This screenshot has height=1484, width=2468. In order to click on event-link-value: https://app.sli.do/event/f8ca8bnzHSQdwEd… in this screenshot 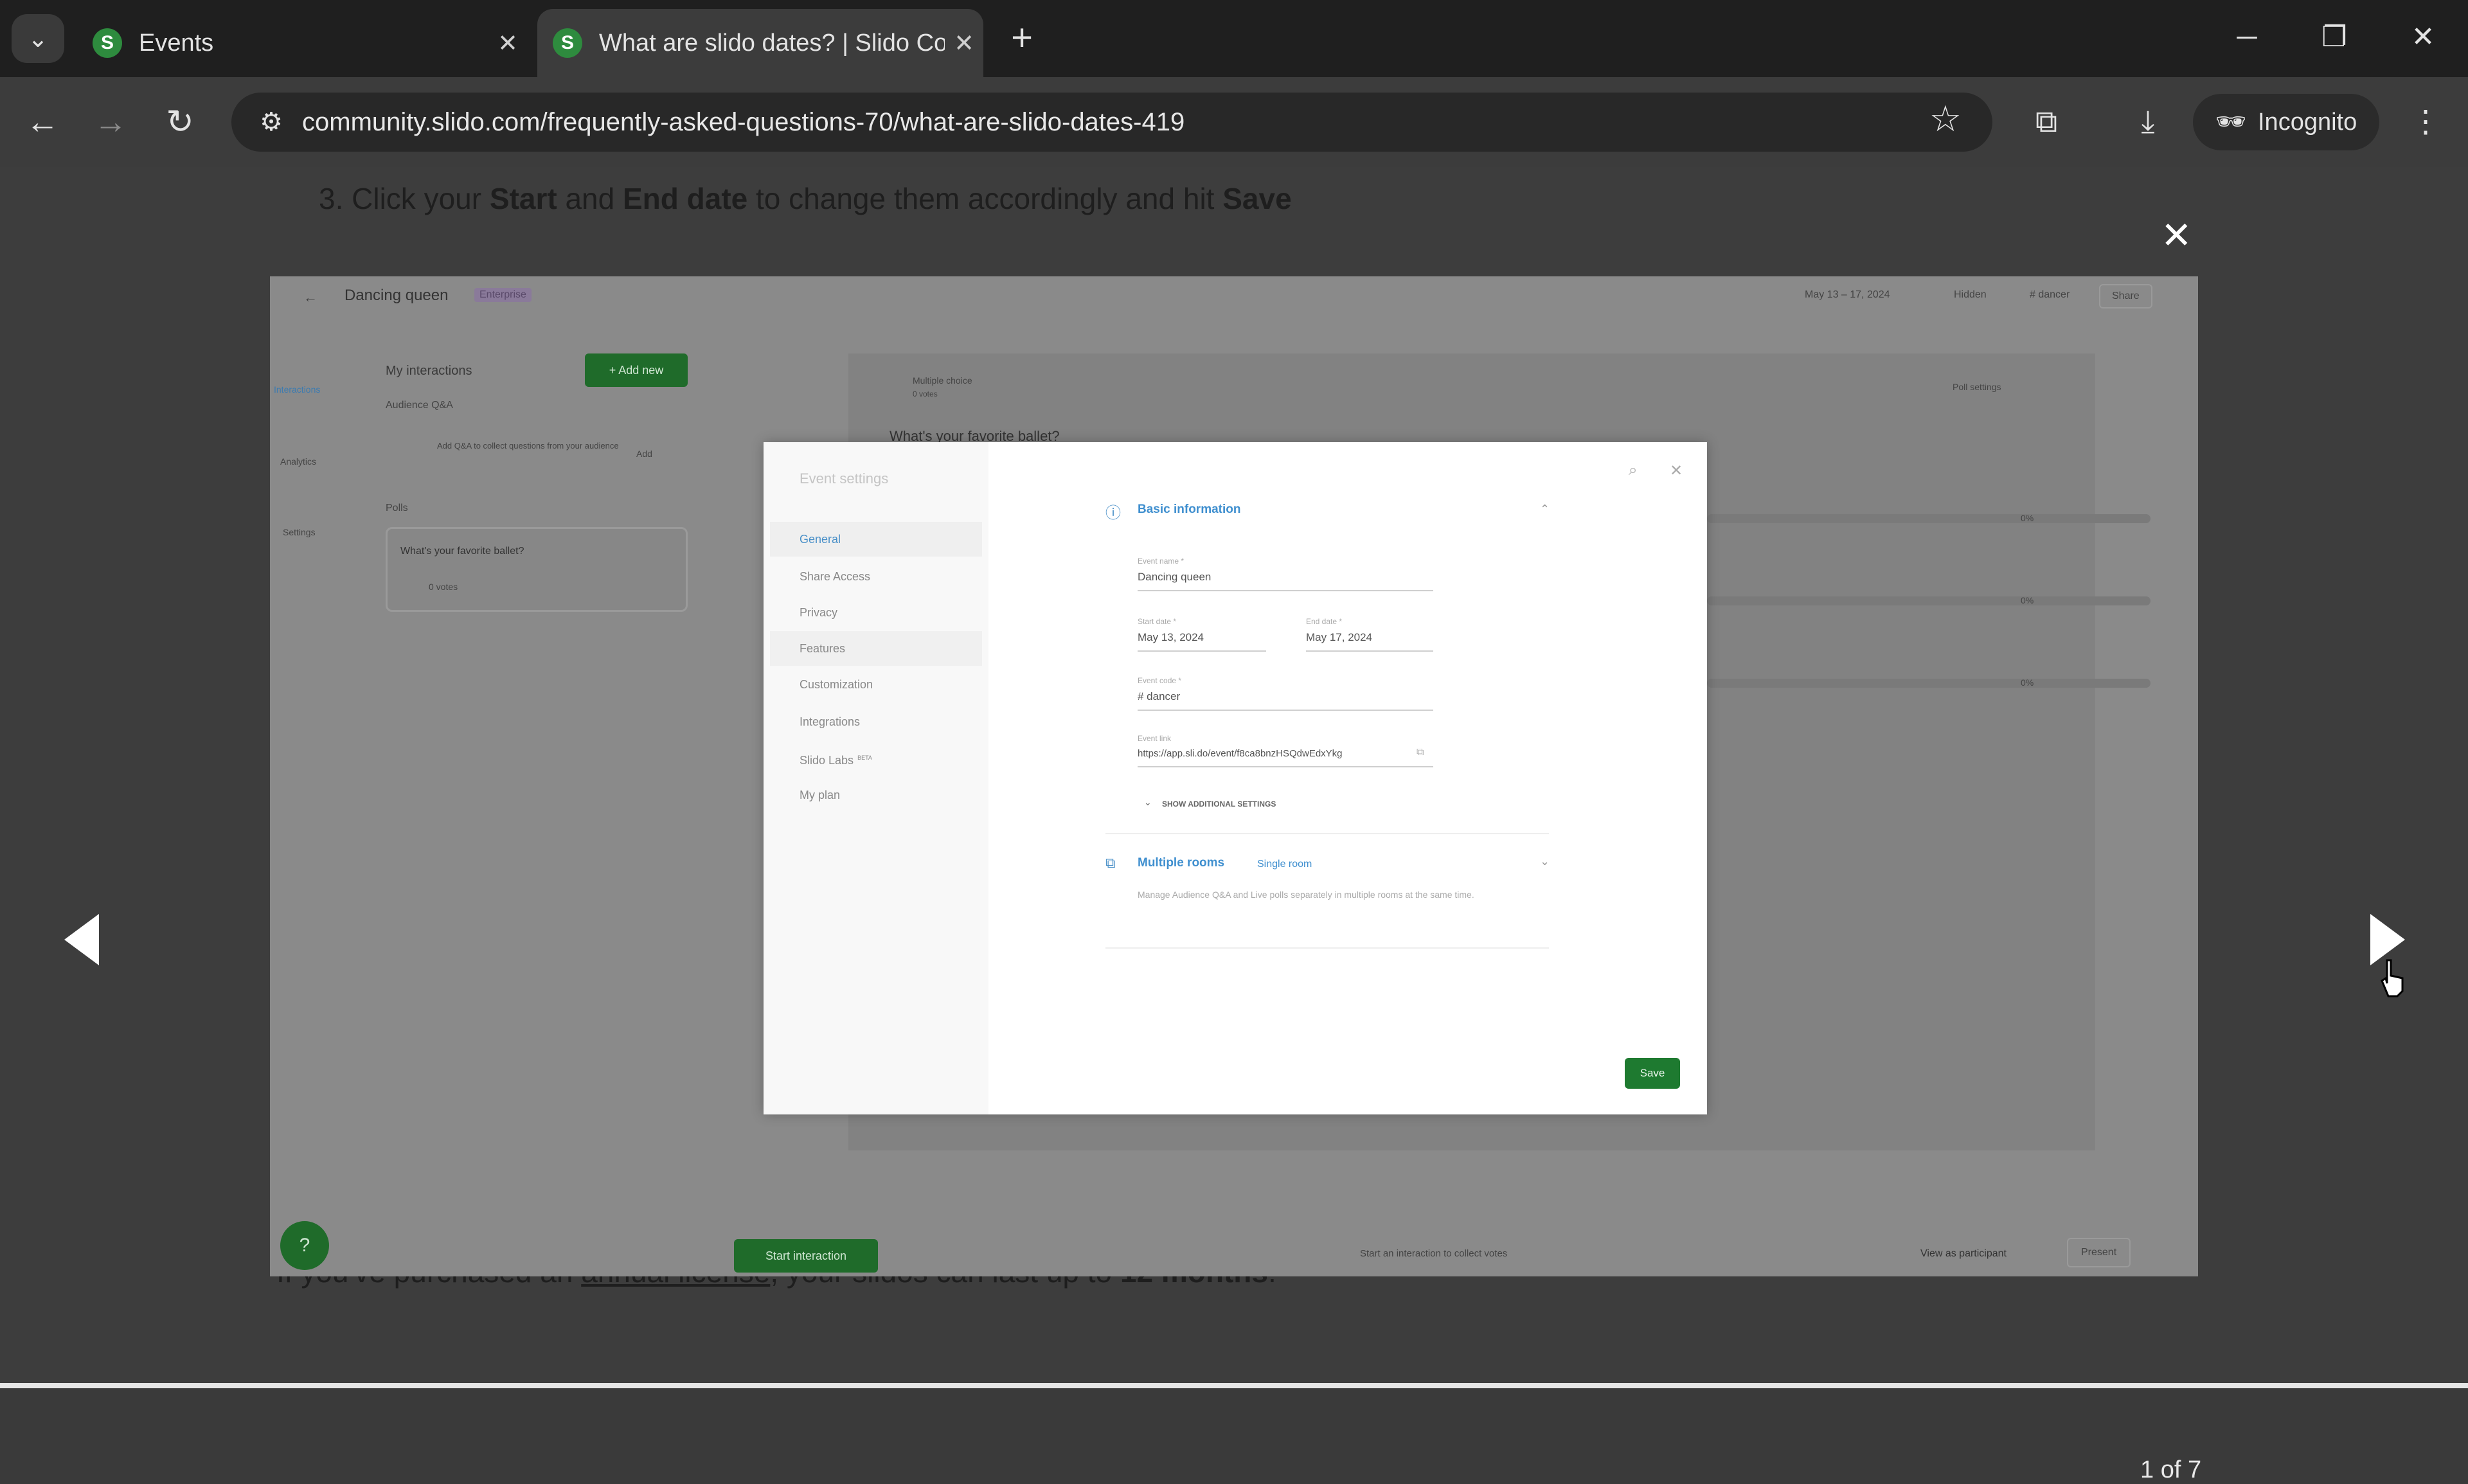, I will do `click(1240, 753)`.